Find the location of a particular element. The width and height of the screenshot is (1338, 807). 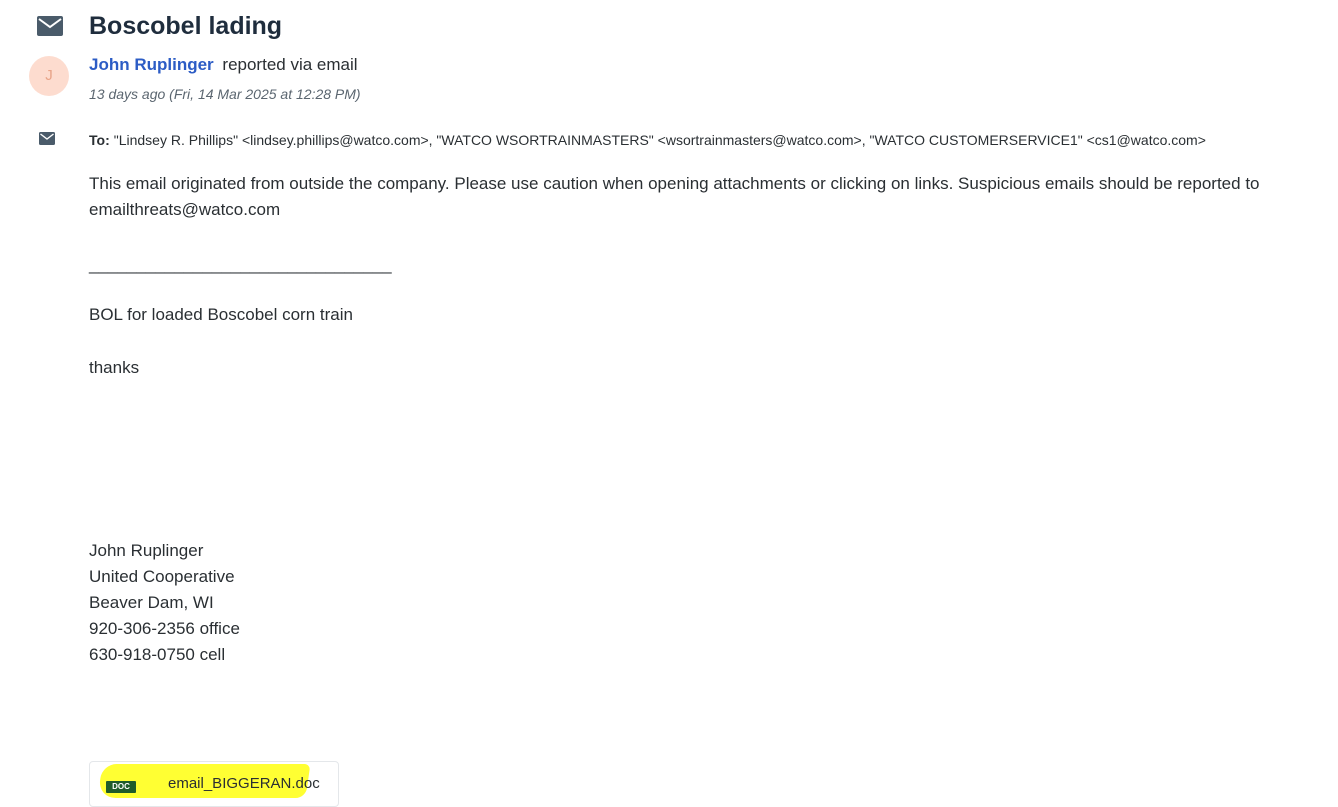

signature-name: John Ruplinger is located at coordinates (146, 550).